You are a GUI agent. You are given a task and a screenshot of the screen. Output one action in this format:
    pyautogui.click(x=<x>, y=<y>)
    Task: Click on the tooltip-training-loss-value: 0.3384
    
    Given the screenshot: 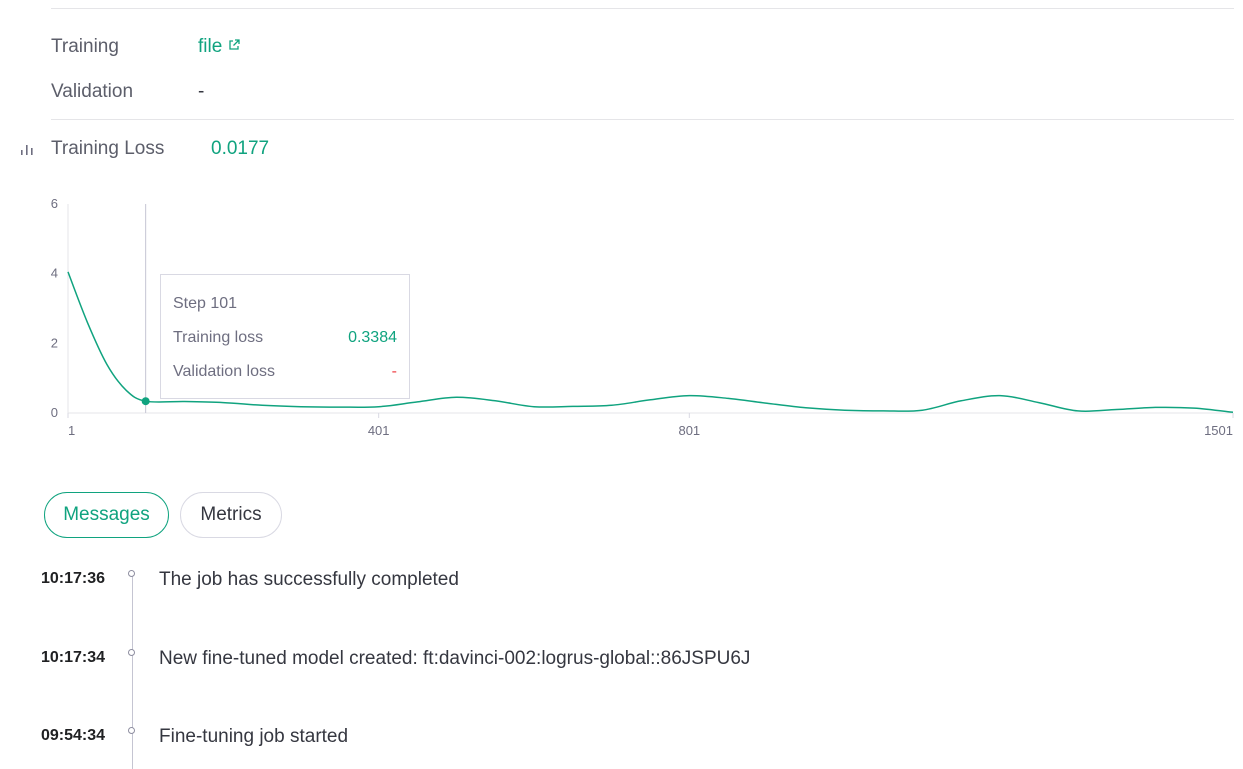 What is the action you would take?
    pyautogui.click(x=372, y=337)
    